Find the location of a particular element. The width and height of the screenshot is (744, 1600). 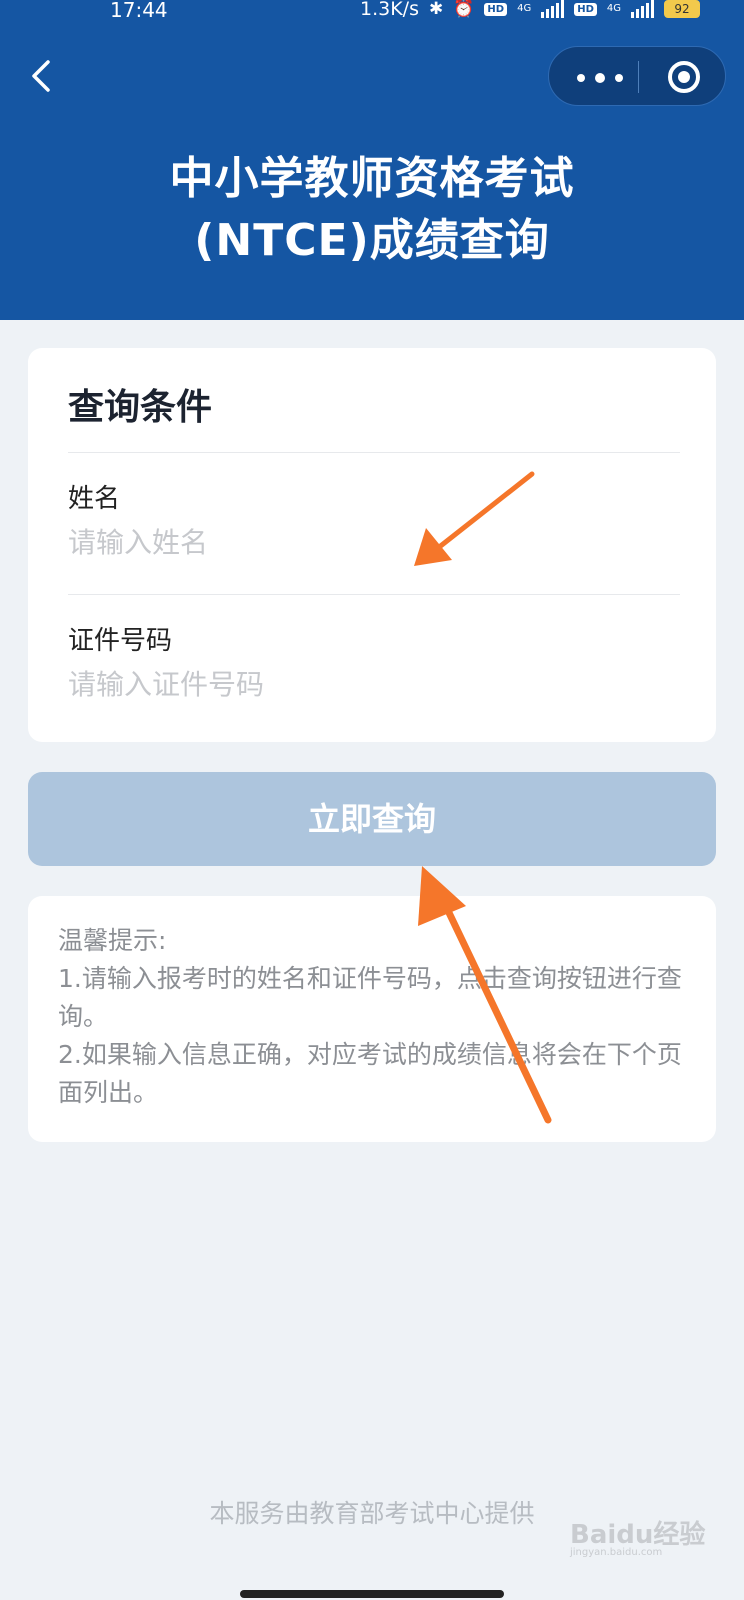

battery-icon: 92 is located at coordinates (682, 9).